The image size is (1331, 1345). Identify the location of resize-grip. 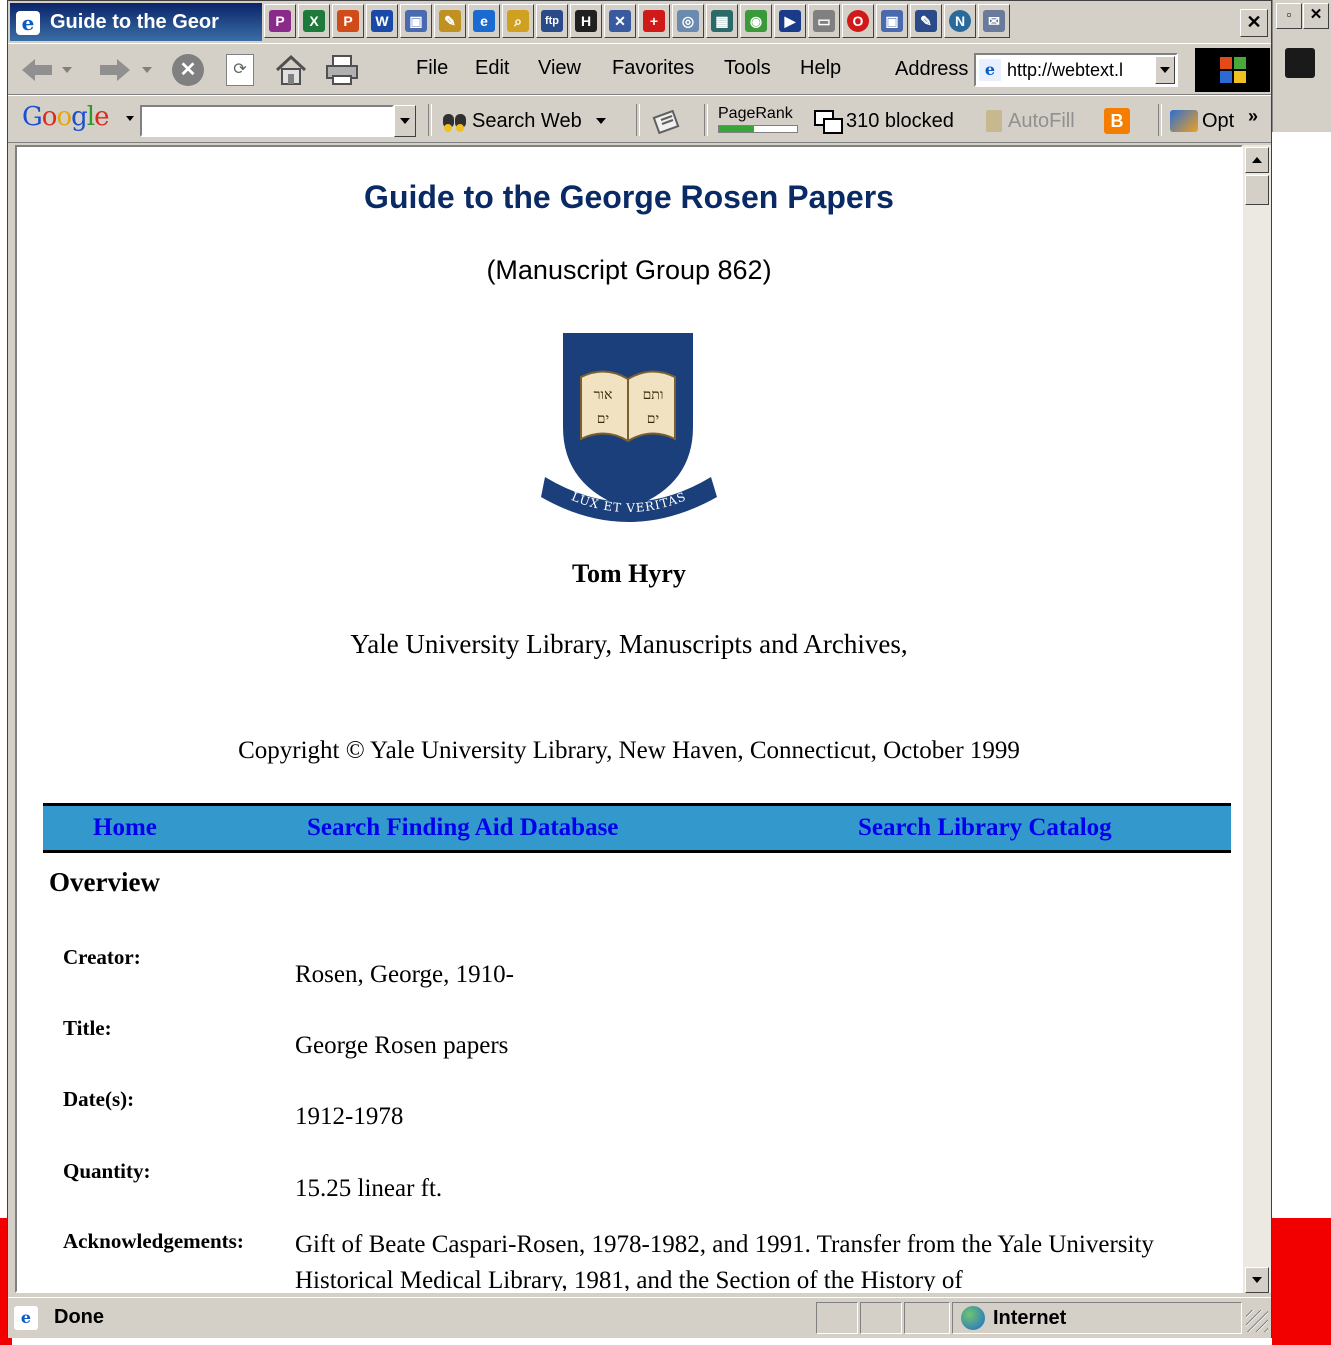
(1257, 1321).